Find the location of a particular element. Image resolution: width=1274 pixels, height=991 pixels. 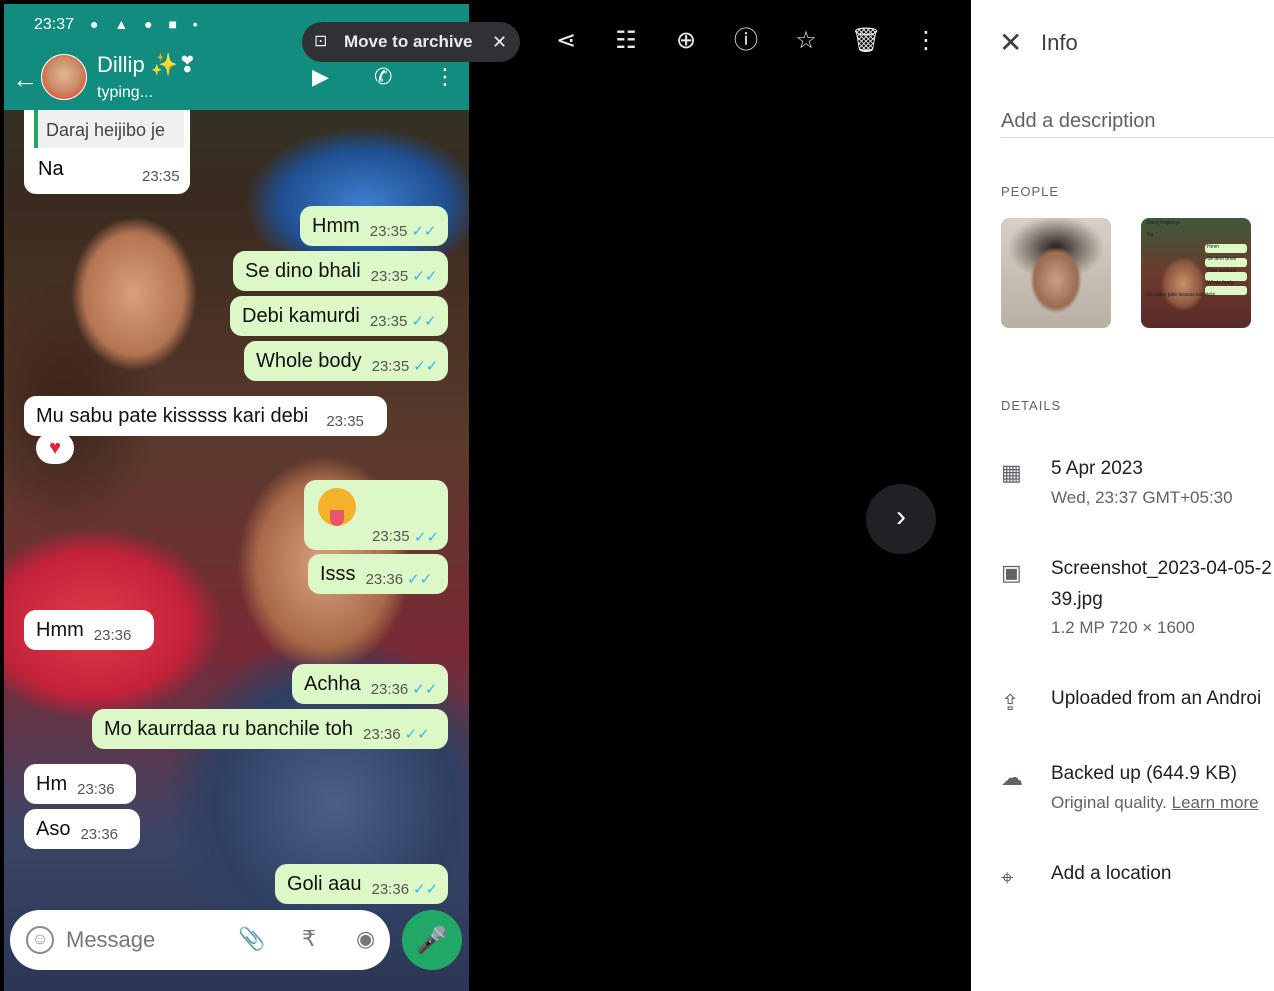

video-call-icon: ▶ is located at coordinates (320, 76).